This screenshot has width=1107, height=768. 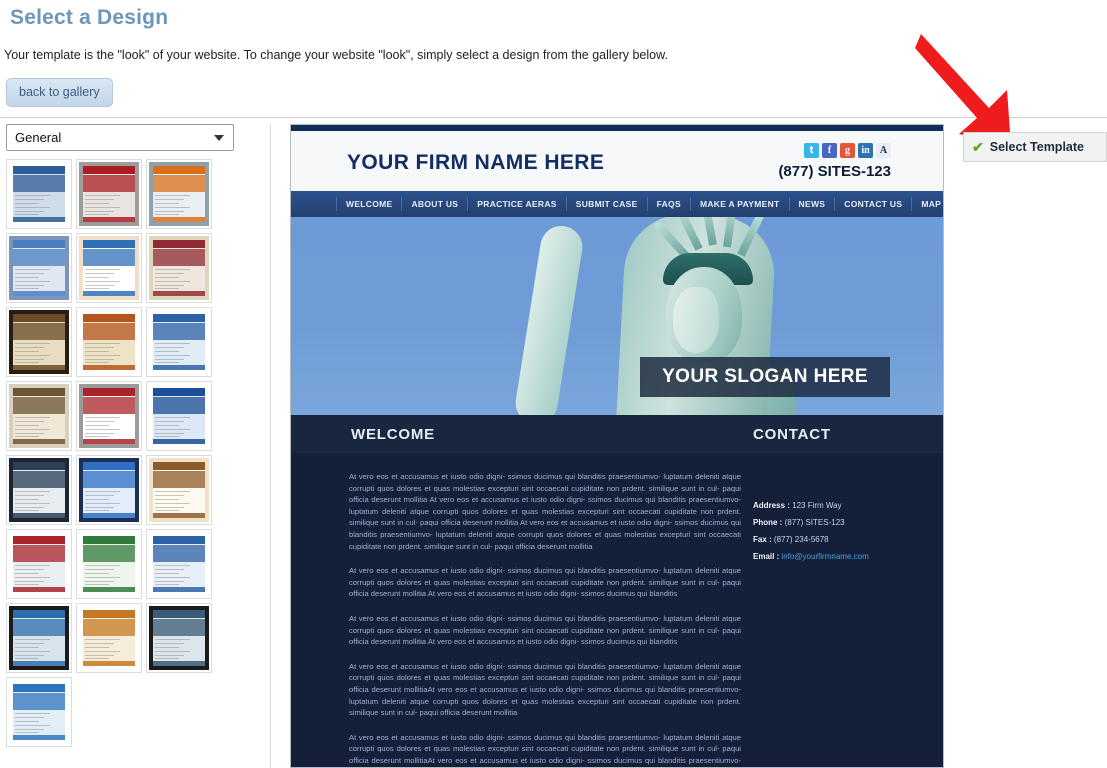 What do you see at coordinates (669, 204) in the screenshot?
I see `nav-item-faqs: FAQS` at bounding box center [669, 204].